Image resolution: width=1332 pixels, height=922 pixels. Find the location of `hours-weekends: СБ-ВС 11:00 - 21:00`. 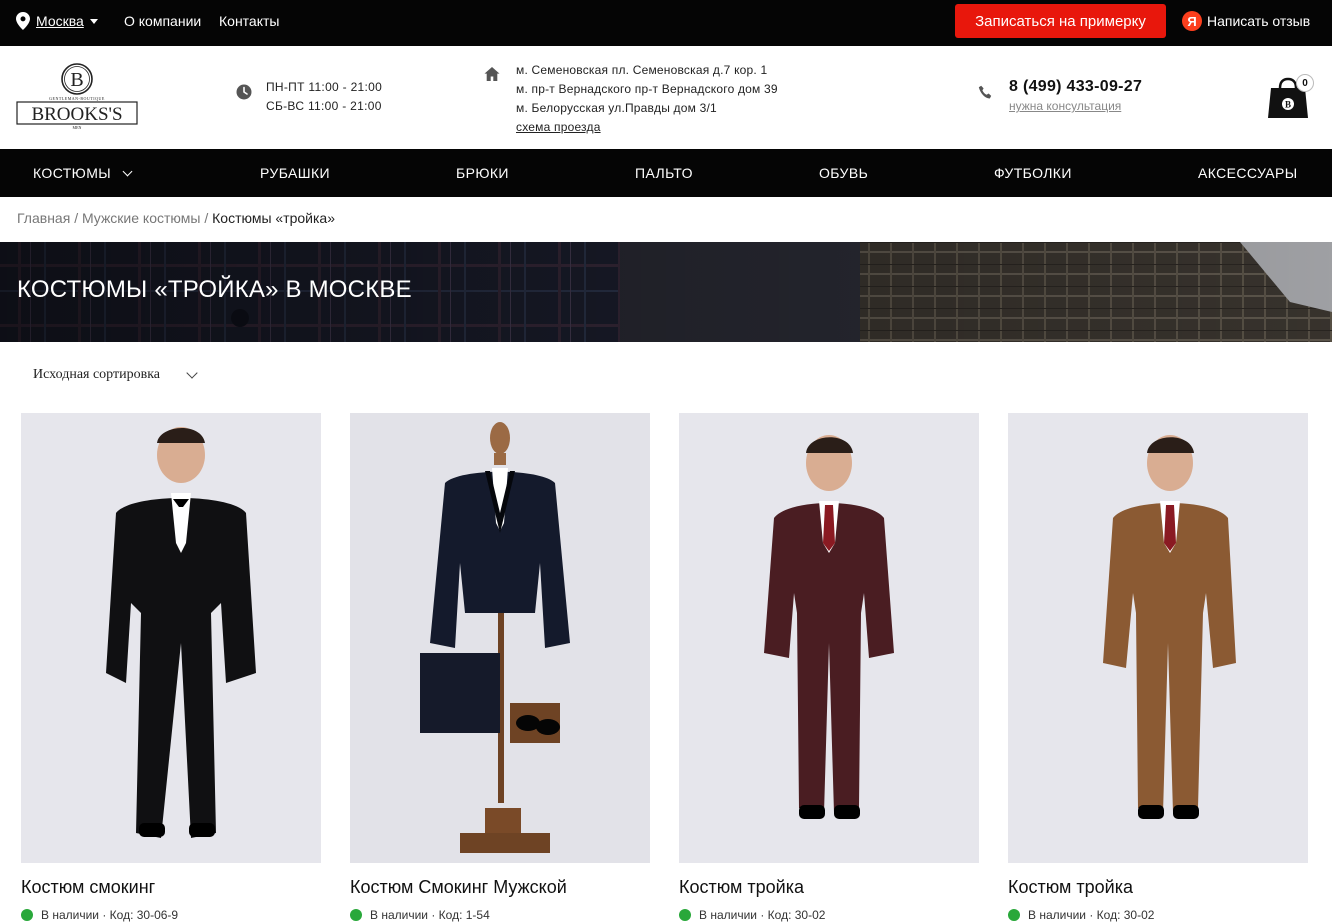

hours-weekends: СБ-ВС 11:00 - 21:00 is located at coordinates (324, 106).